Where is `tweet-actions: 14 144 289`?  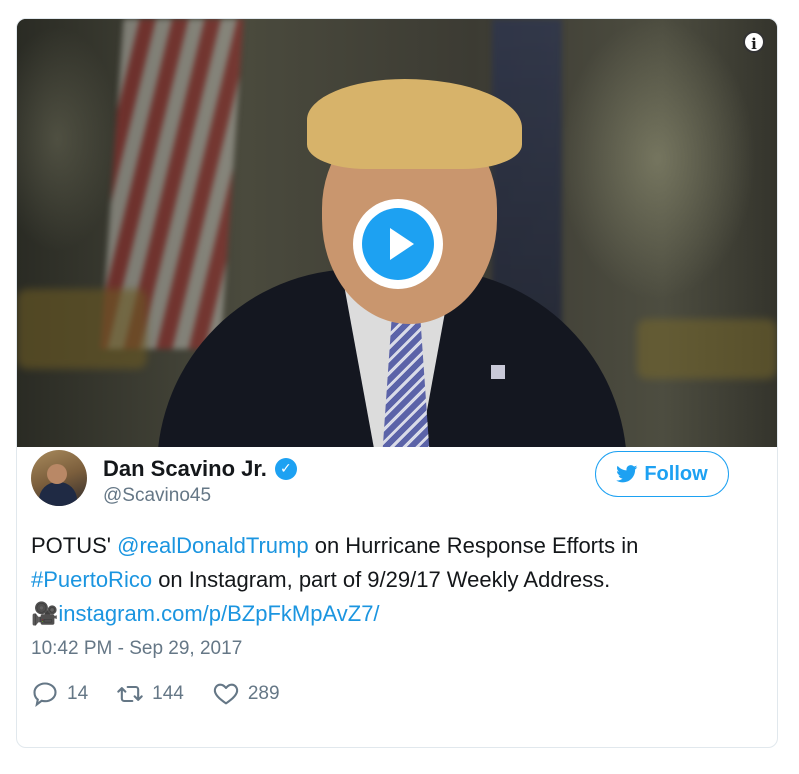
tweet-actions: 14 144 289 is located at coordinates (169, 694).